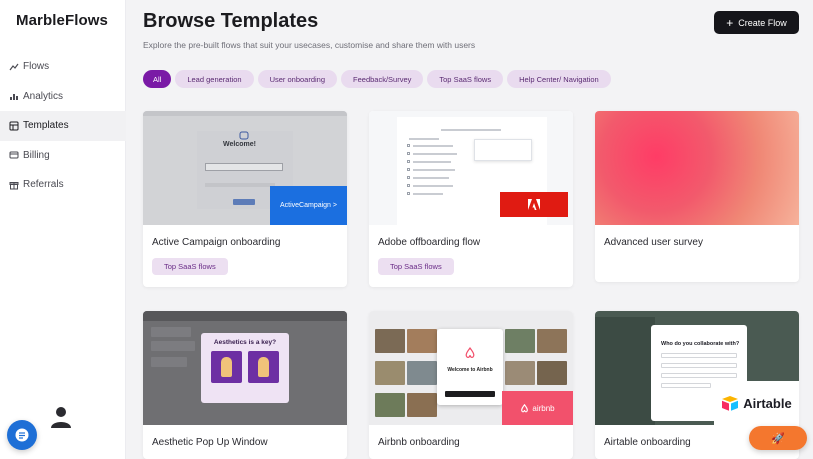 This screenshot has height=459, width=813. Describe the element at coordinates (157, 79) in the screenshot. I see `filter-chip-all: All` at that location.